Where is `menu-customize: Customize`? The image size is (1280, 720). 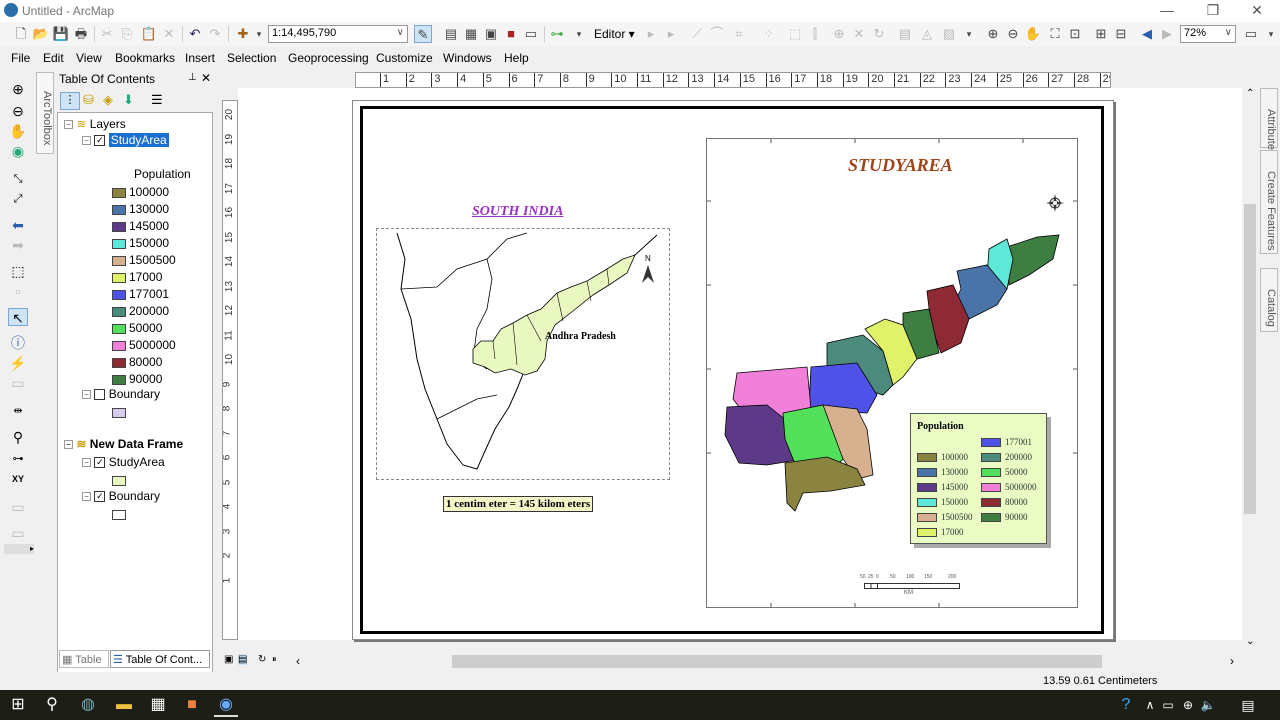
menu-customize: Customize is located at coordinates (404, 58).